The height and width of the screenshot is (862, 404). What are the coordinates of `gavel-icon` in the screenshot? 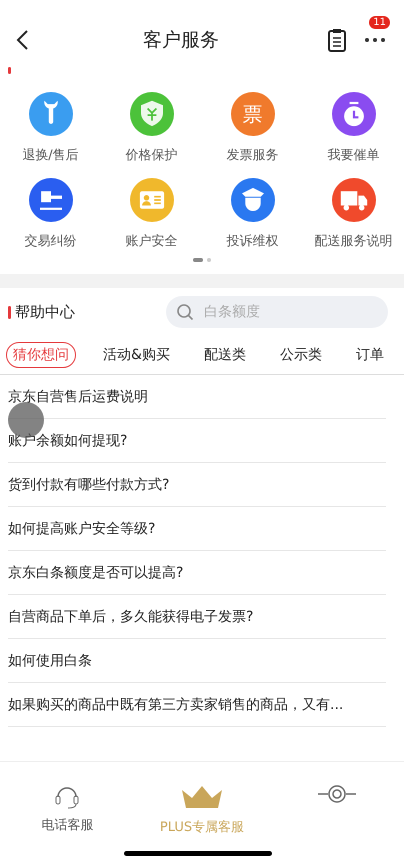 It's located at (50, 200).